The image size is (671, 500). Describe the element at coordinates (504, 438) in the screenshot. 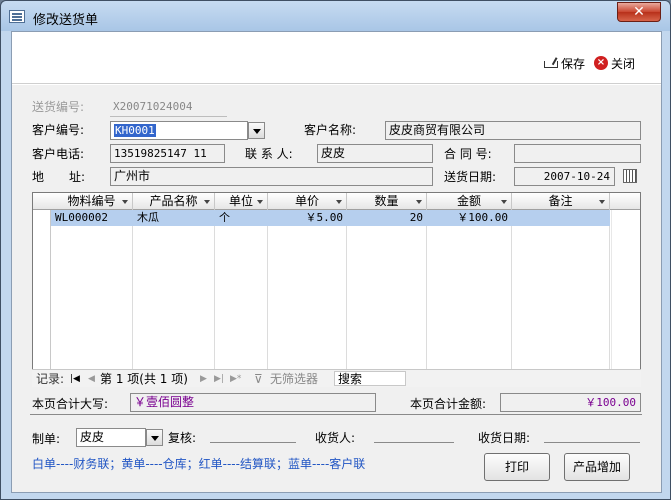

I see `receive-date-label: 收货日期:` at that location.